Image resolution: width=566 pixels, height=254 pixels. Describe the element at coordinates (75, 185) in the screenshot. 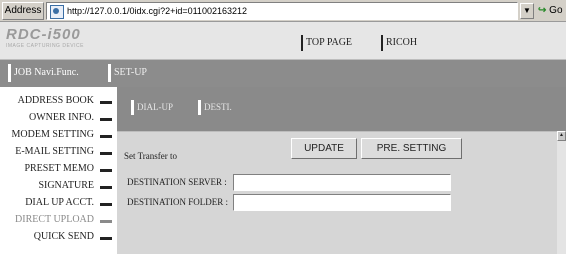

I see `sidebar-item-signature: SIGNATURE` at that location.